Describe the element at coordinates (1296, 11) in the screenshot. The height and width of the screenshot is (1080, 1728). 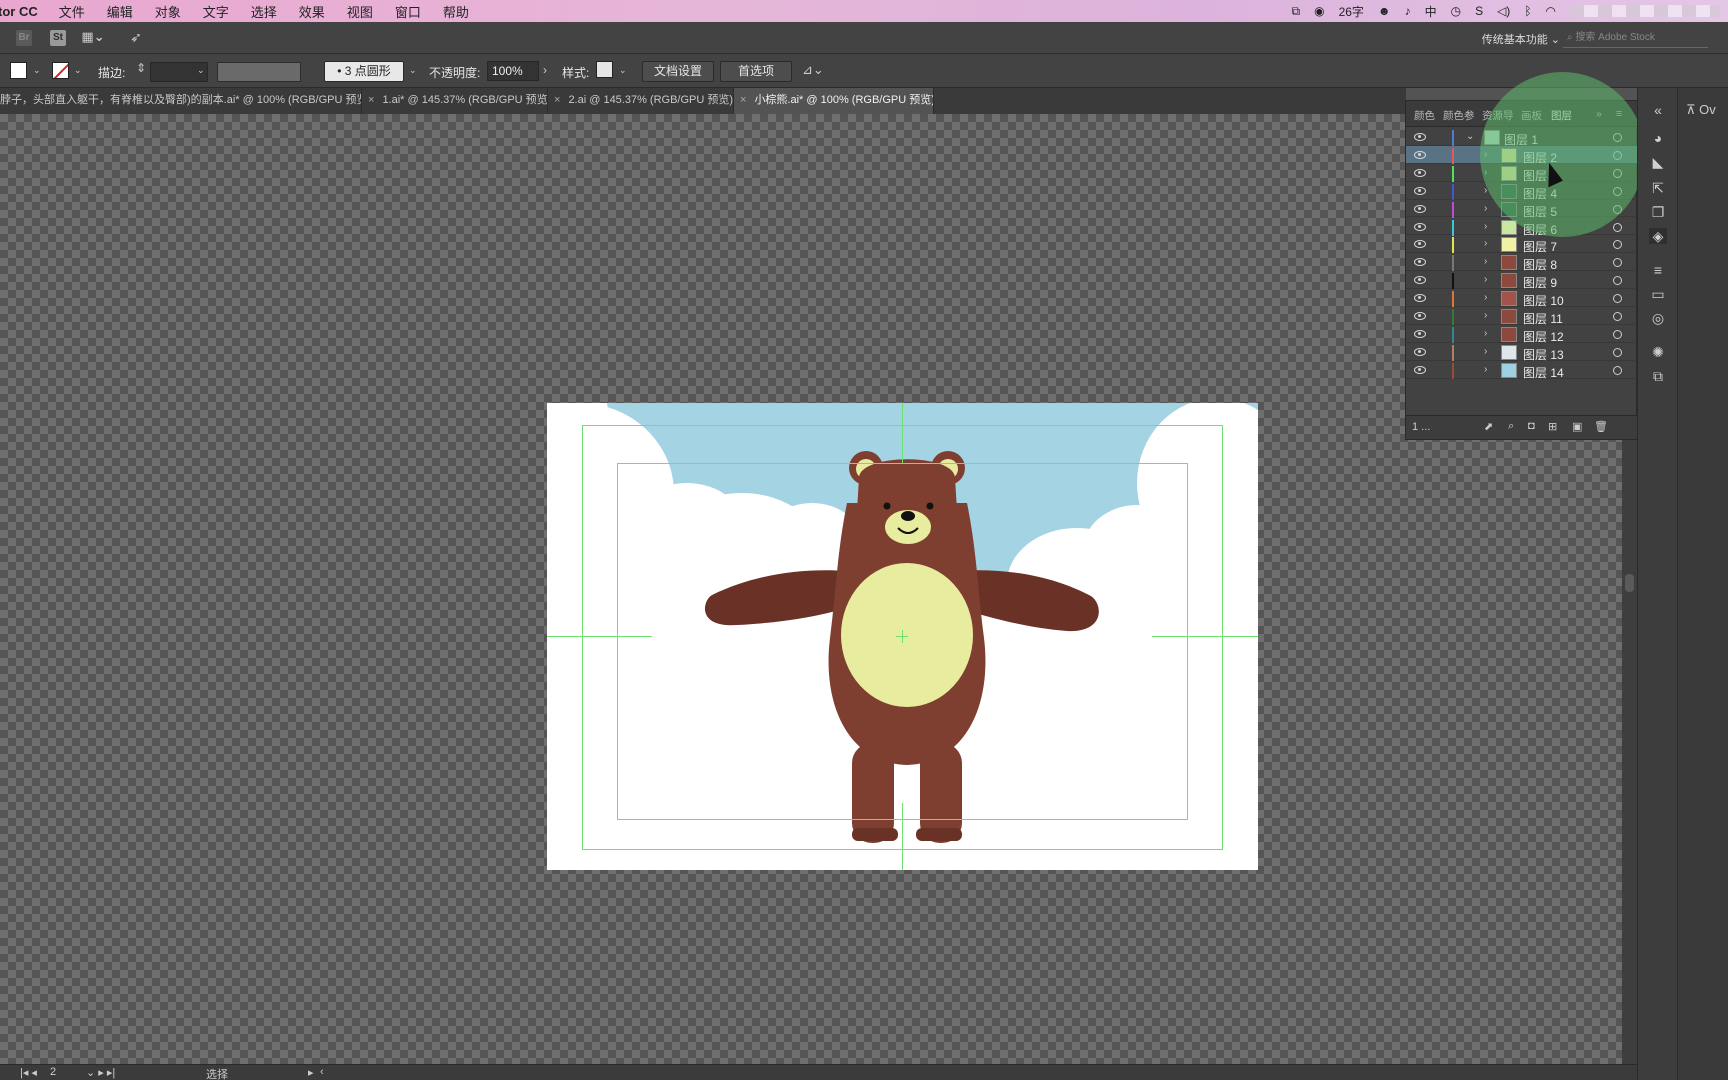
I see `camera-icon: ⧉` at that location.